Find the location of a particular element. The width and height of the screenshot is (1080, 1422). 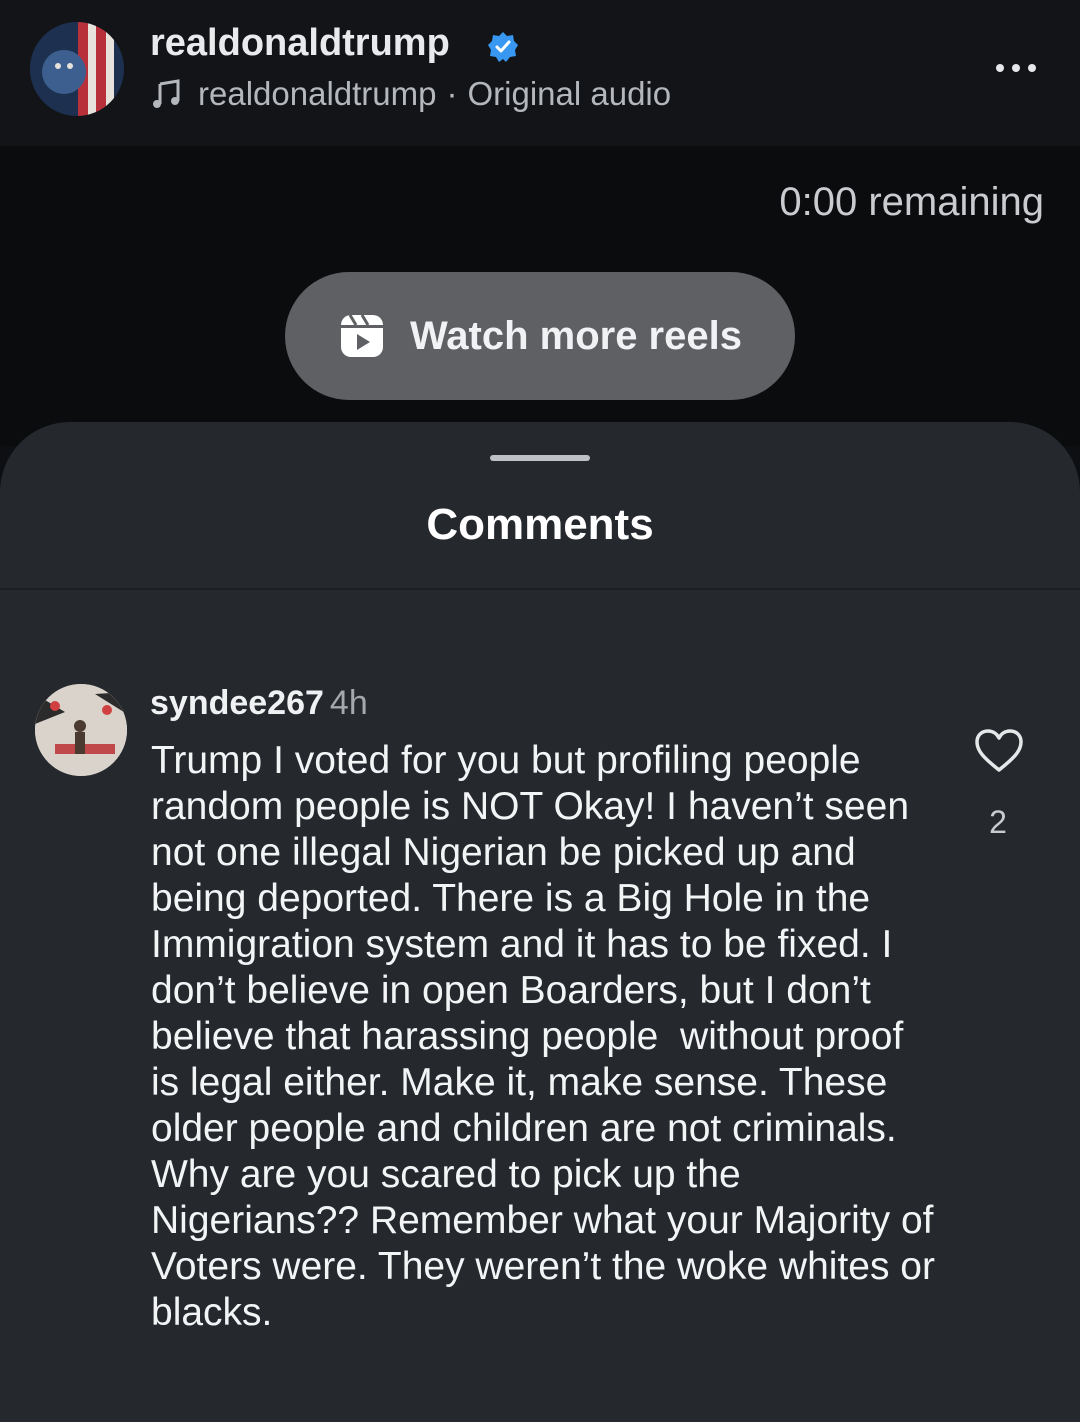

audio-owner: realdonaldtrump is located at coordinates (317, 93).